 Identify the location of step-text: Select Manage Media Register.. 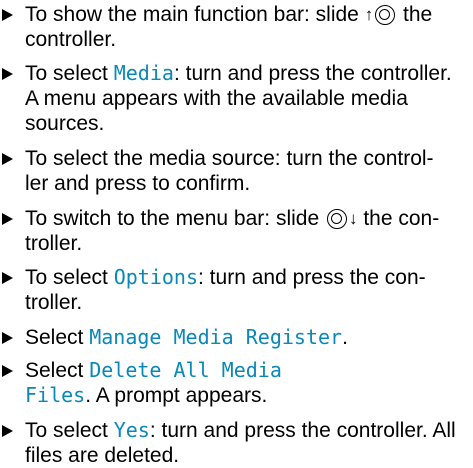
(186, 337).